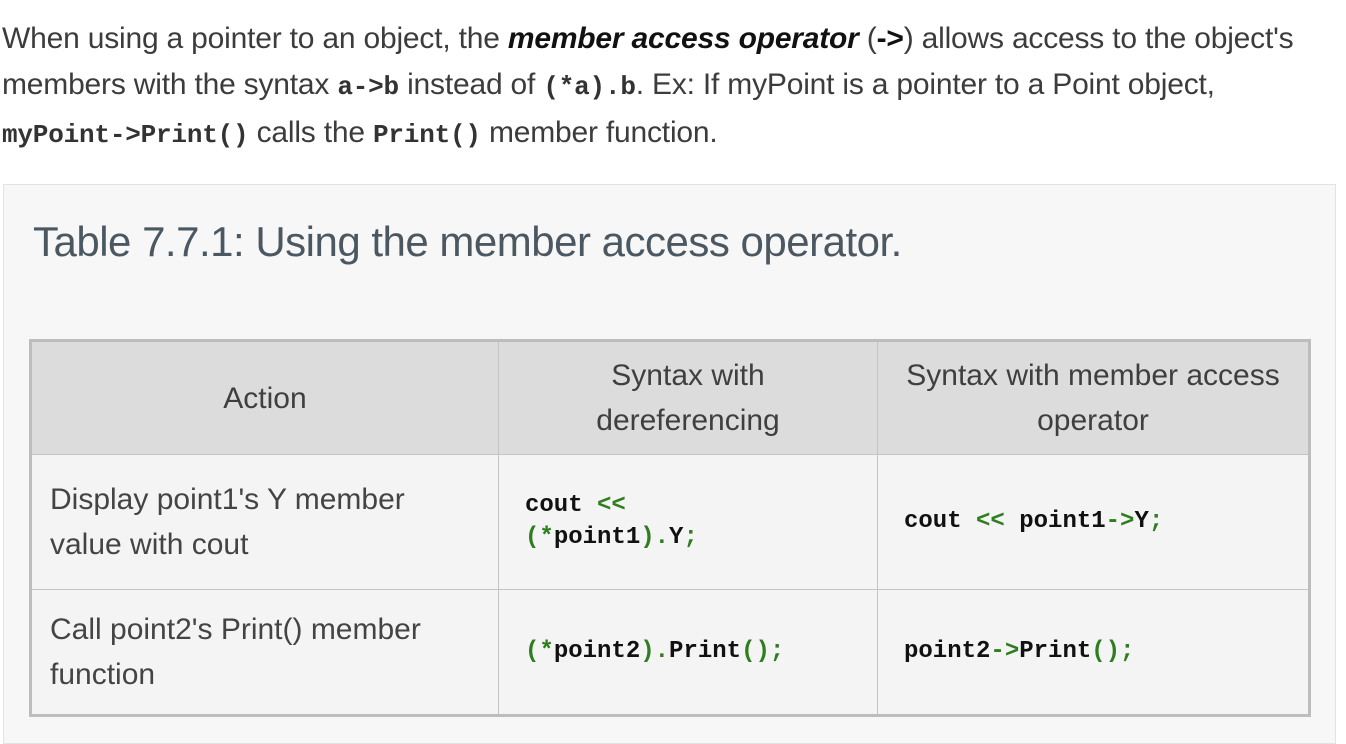 The width and height of the screenshot is (1346, 744). I want to click on code-print-fn: Print(), so click(426, 135).